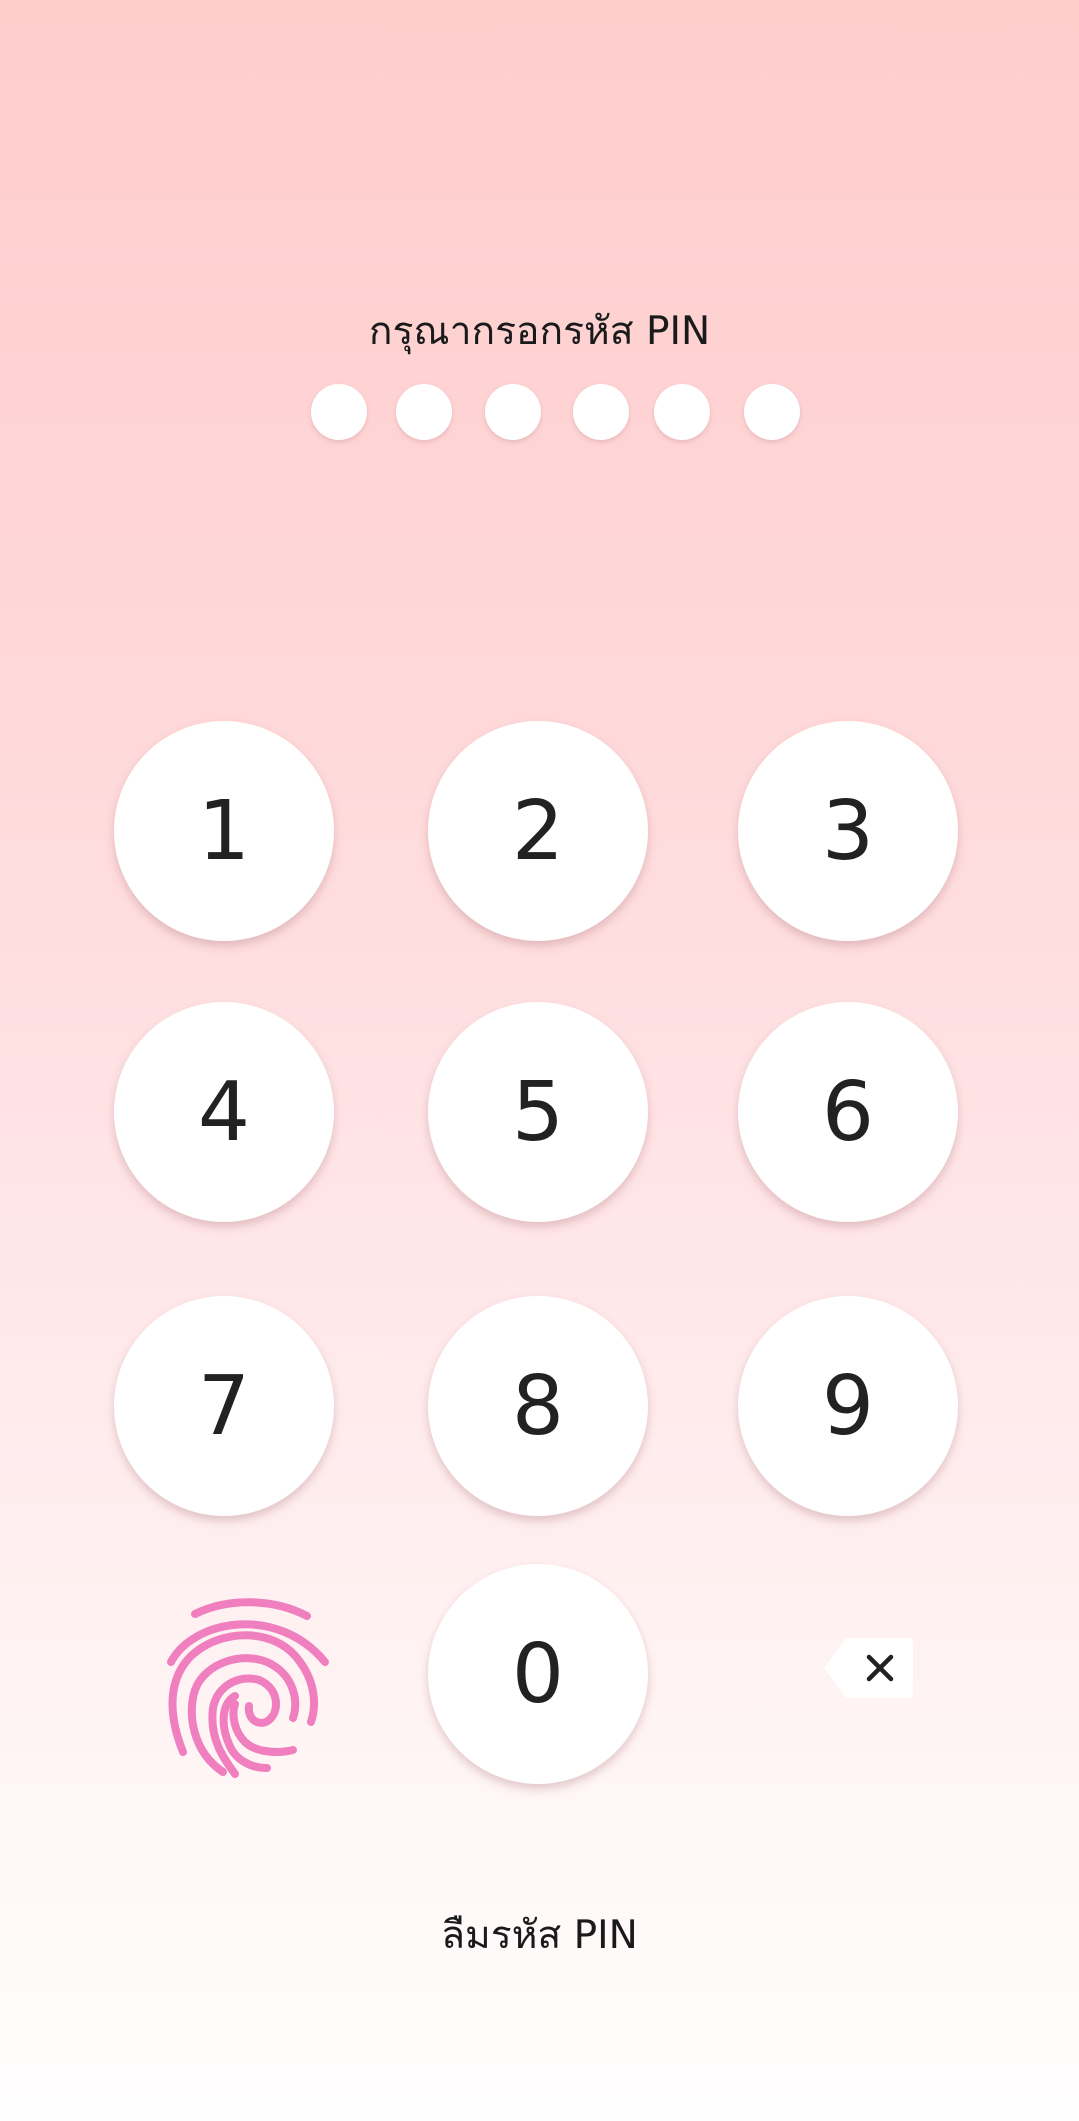 The height and width of the screenshot is (2121, 1079). I want to click on keypad-key-1: 1, so click(224, 831).